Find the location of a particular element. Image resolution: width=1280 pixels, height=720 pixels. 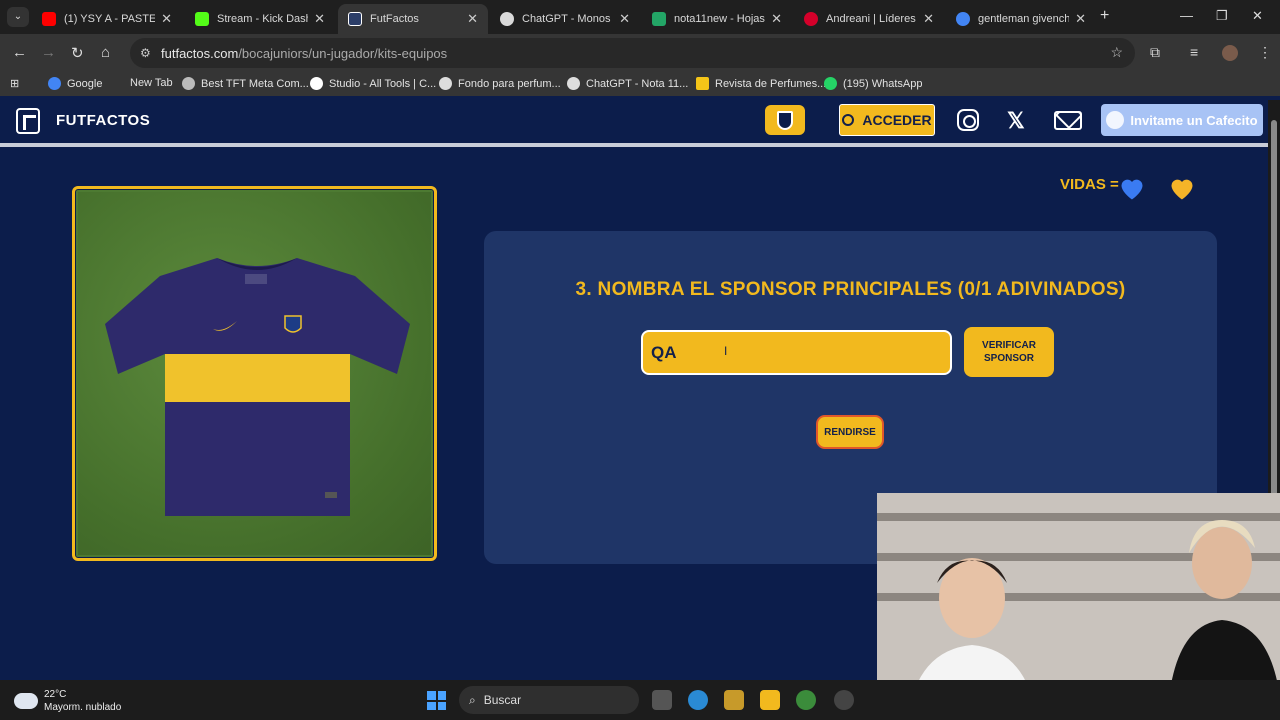

kick-icon is located at coordinates (202, 19).